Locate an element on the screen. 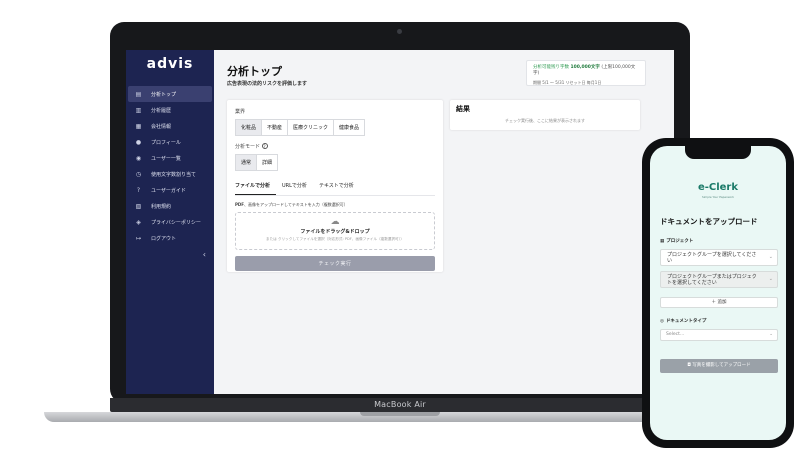  industry-option-cosmetics: 化粧品 is located at coordinates (249, 127).